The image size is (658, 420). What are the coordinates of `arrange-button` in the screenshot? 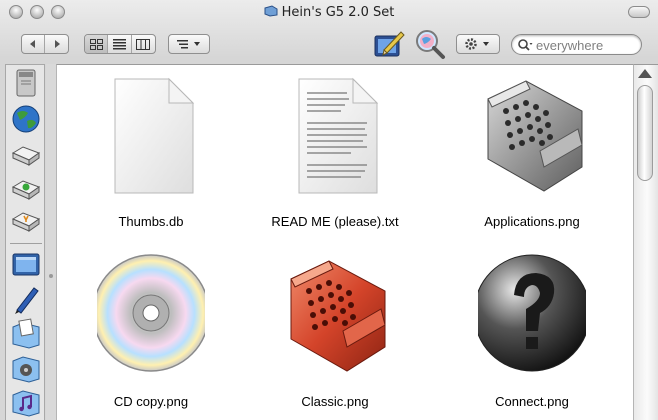 It's located at (189, 44).